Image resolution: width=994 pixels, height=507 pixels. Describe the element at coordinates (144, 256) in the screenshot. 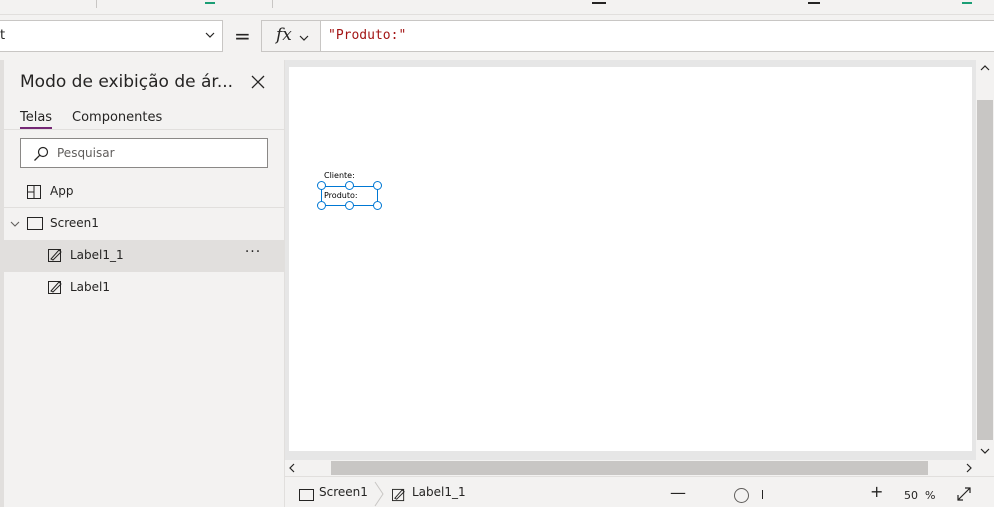

I see `tree-item-label1-1: Label1_1 ···` at that location.